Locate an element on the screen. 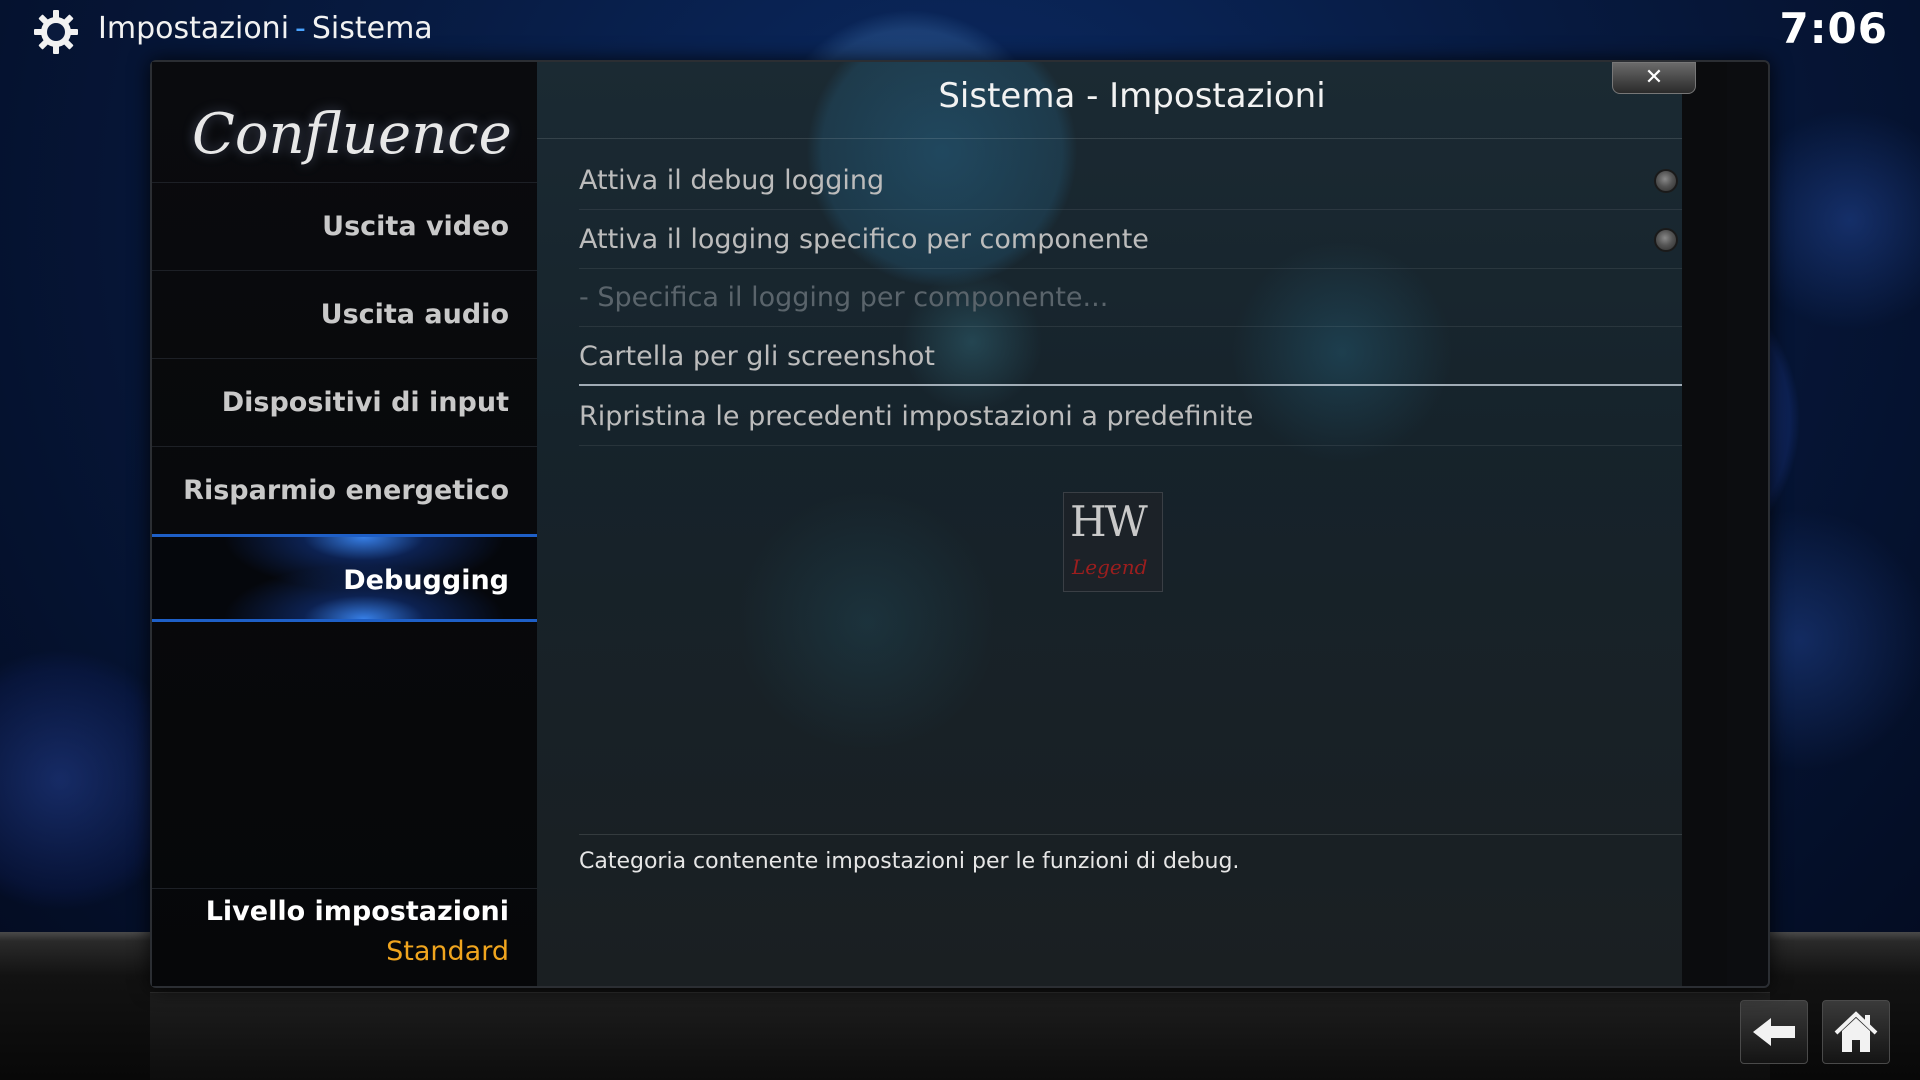 Image resolution: width=1920 pixels, height=1080 pixels. clock: 7:06 is located at coordinates (1833, 28).